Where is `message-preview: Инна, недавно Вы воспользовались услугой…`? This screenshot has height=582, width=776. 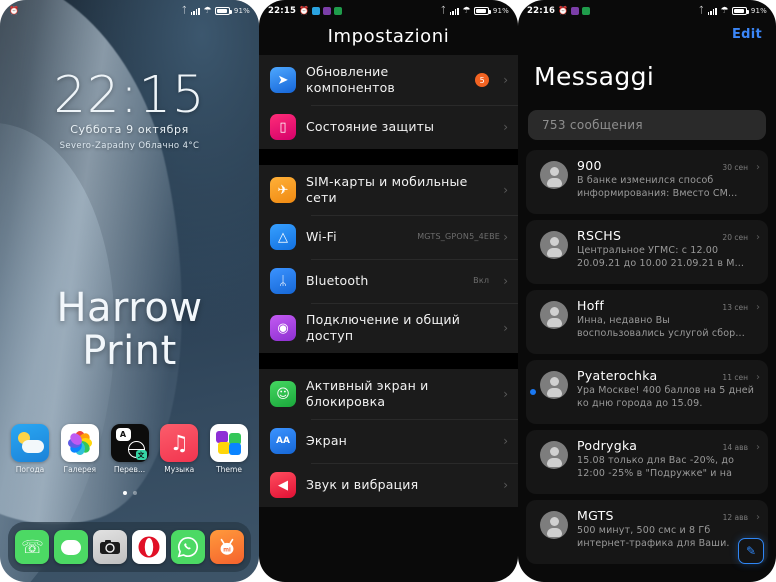
message-preview: Инна, недавно Вы воспользовались услугой… is located at coordinates (661, 327).